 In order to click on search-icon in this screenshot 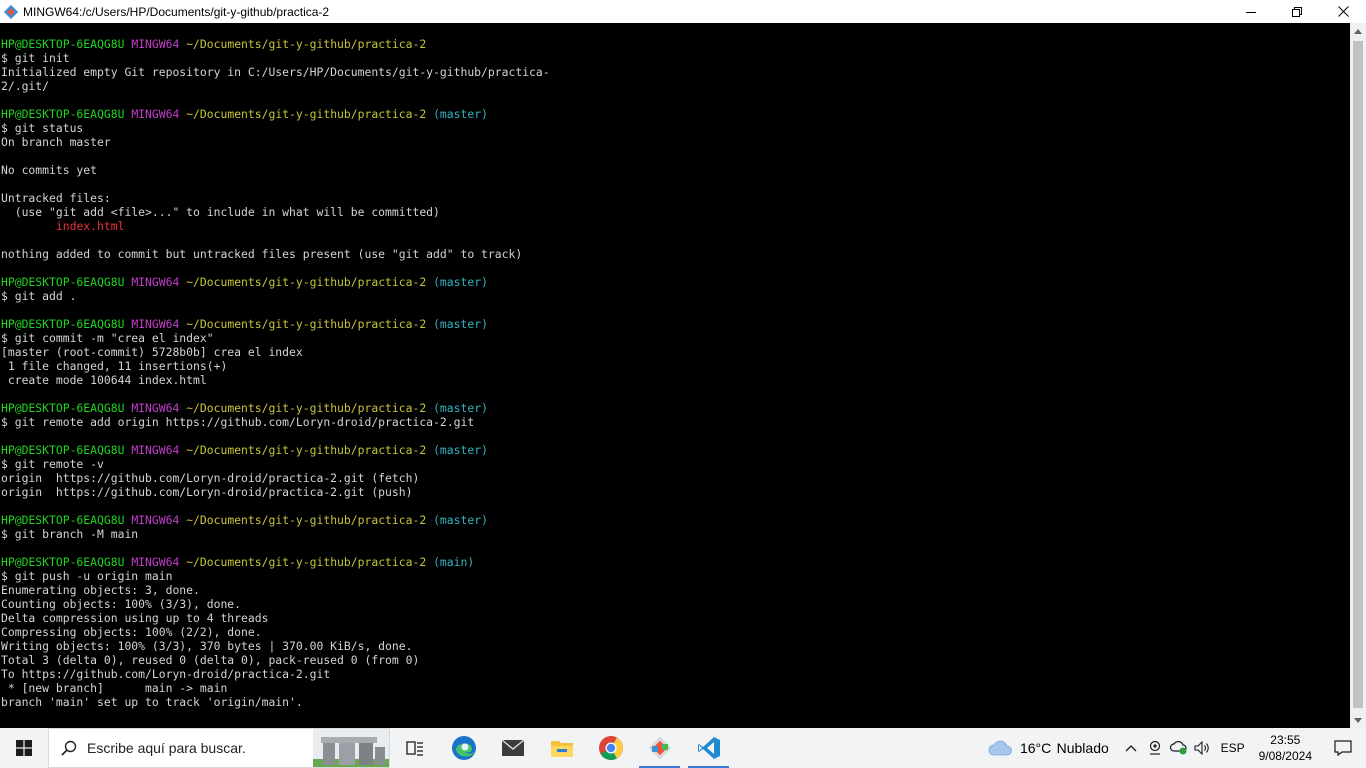, I will do `click(69, 748)`.